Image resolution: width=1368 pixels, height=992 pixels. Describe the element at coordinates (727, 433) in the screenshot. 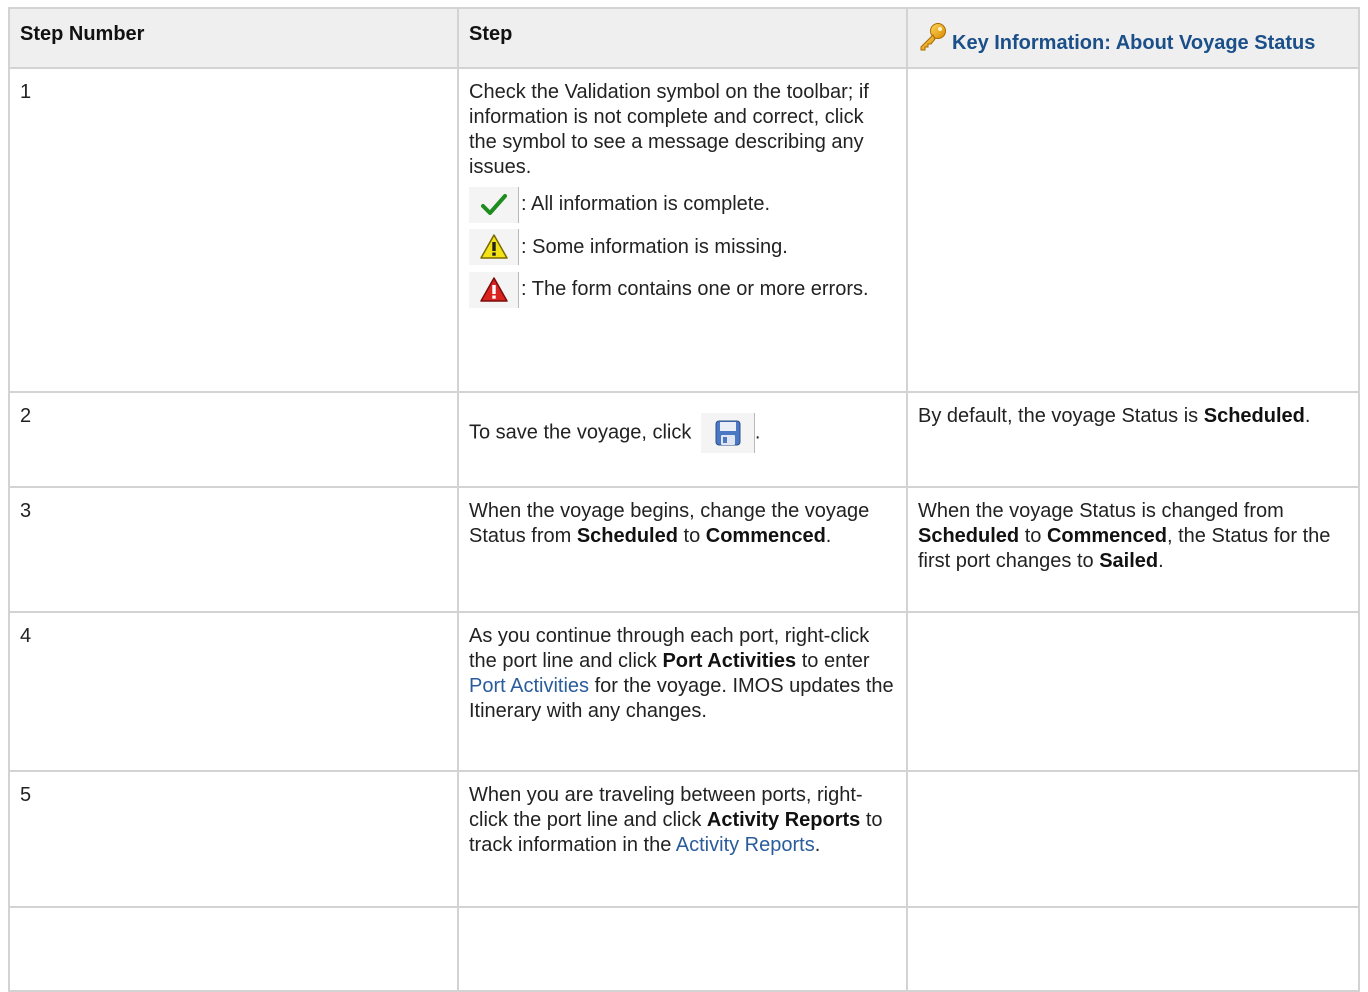

I see `save-icon` at that location.